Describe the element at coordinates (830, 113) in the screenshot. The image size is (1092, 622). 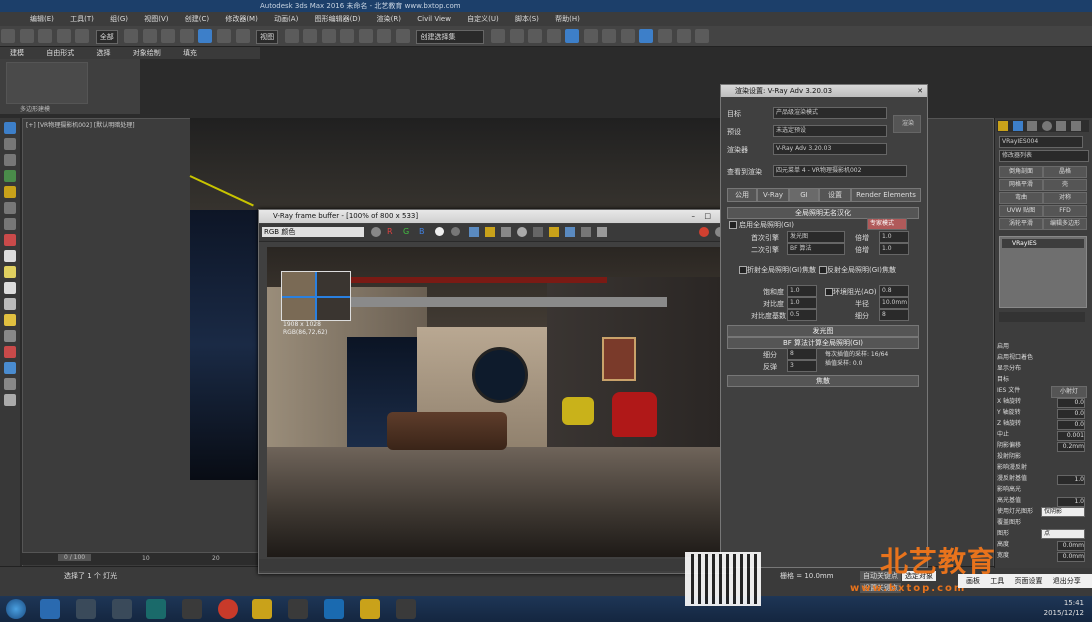
I see `target-select: 产品级渲染模式` at that location.